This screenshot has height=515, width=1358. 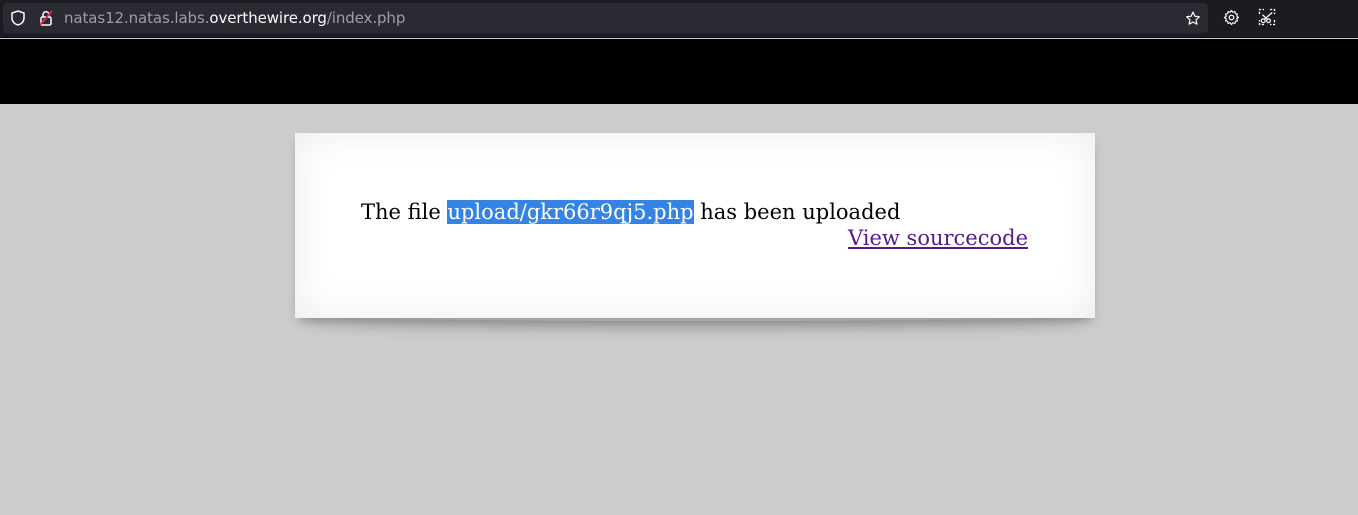 I want to click on message-suffix: has been uploaded, so click(x=797, y=212).